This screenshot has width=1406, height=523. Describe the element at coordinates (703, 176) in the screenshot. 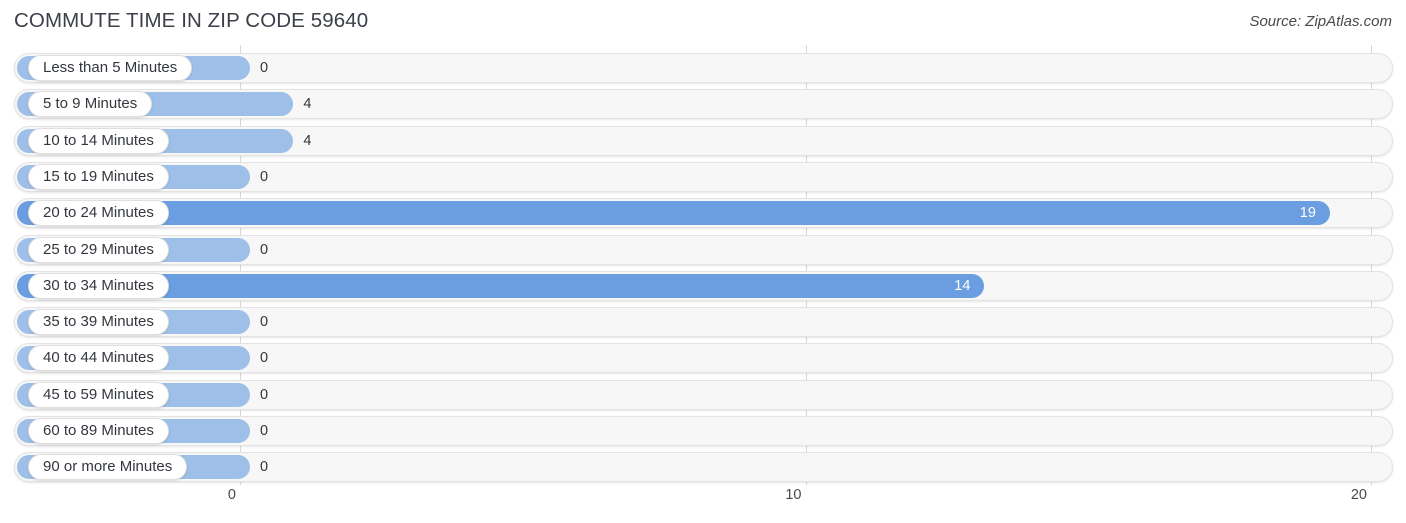

I see `bar-row: 0 15 to 19 Minutes` at that location.